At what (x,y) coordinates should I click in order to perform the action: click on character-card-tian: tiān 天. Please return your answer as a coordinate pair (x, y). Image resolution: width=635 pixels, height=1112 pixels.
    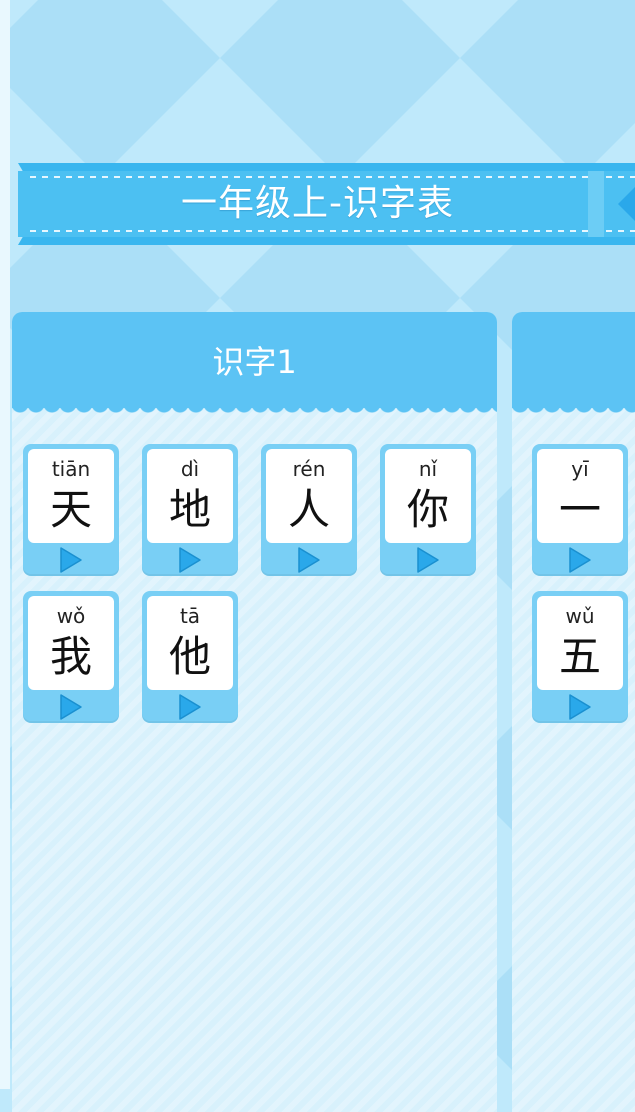
    Looking at the image, I should click on (71, 510).